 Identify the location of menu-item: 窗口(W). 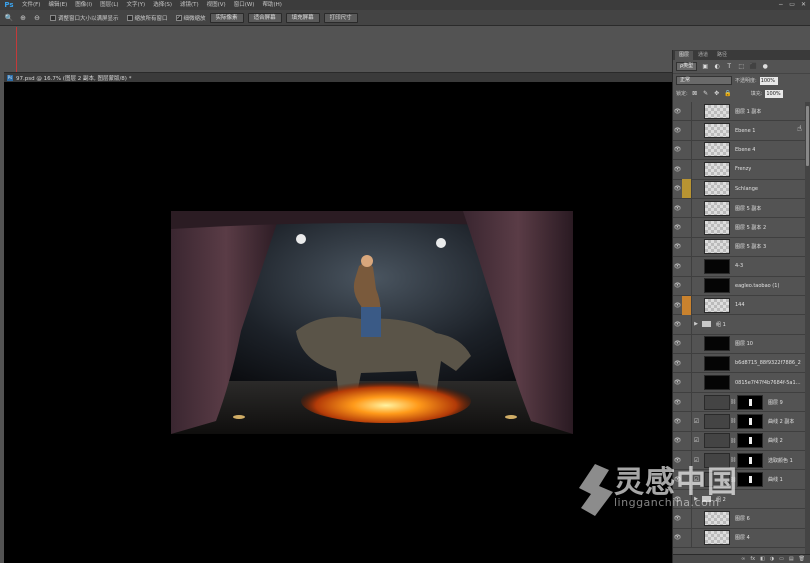
(244, 5).